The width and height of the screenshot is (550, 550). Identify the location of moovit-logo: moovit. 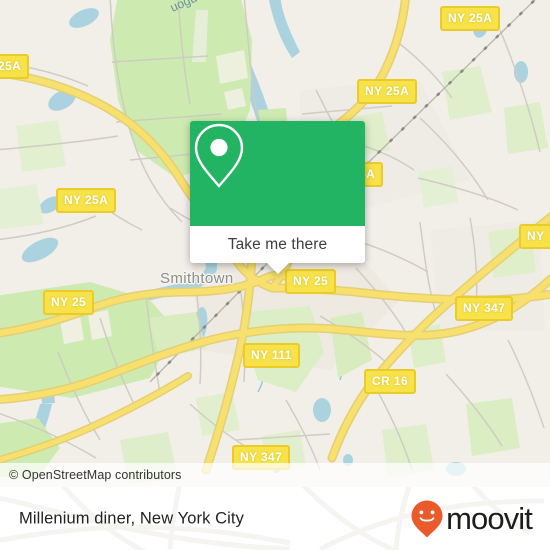
(471, 519).